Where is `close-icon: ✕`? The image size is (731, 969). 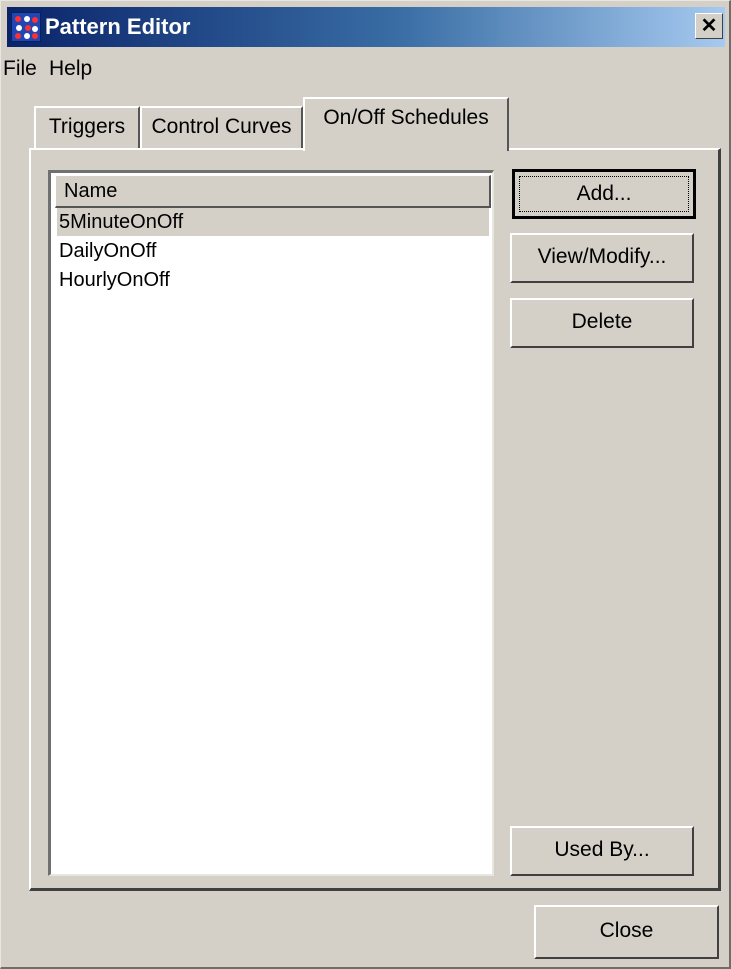 close-icon: ✕ is located at coordinates (709, 26).